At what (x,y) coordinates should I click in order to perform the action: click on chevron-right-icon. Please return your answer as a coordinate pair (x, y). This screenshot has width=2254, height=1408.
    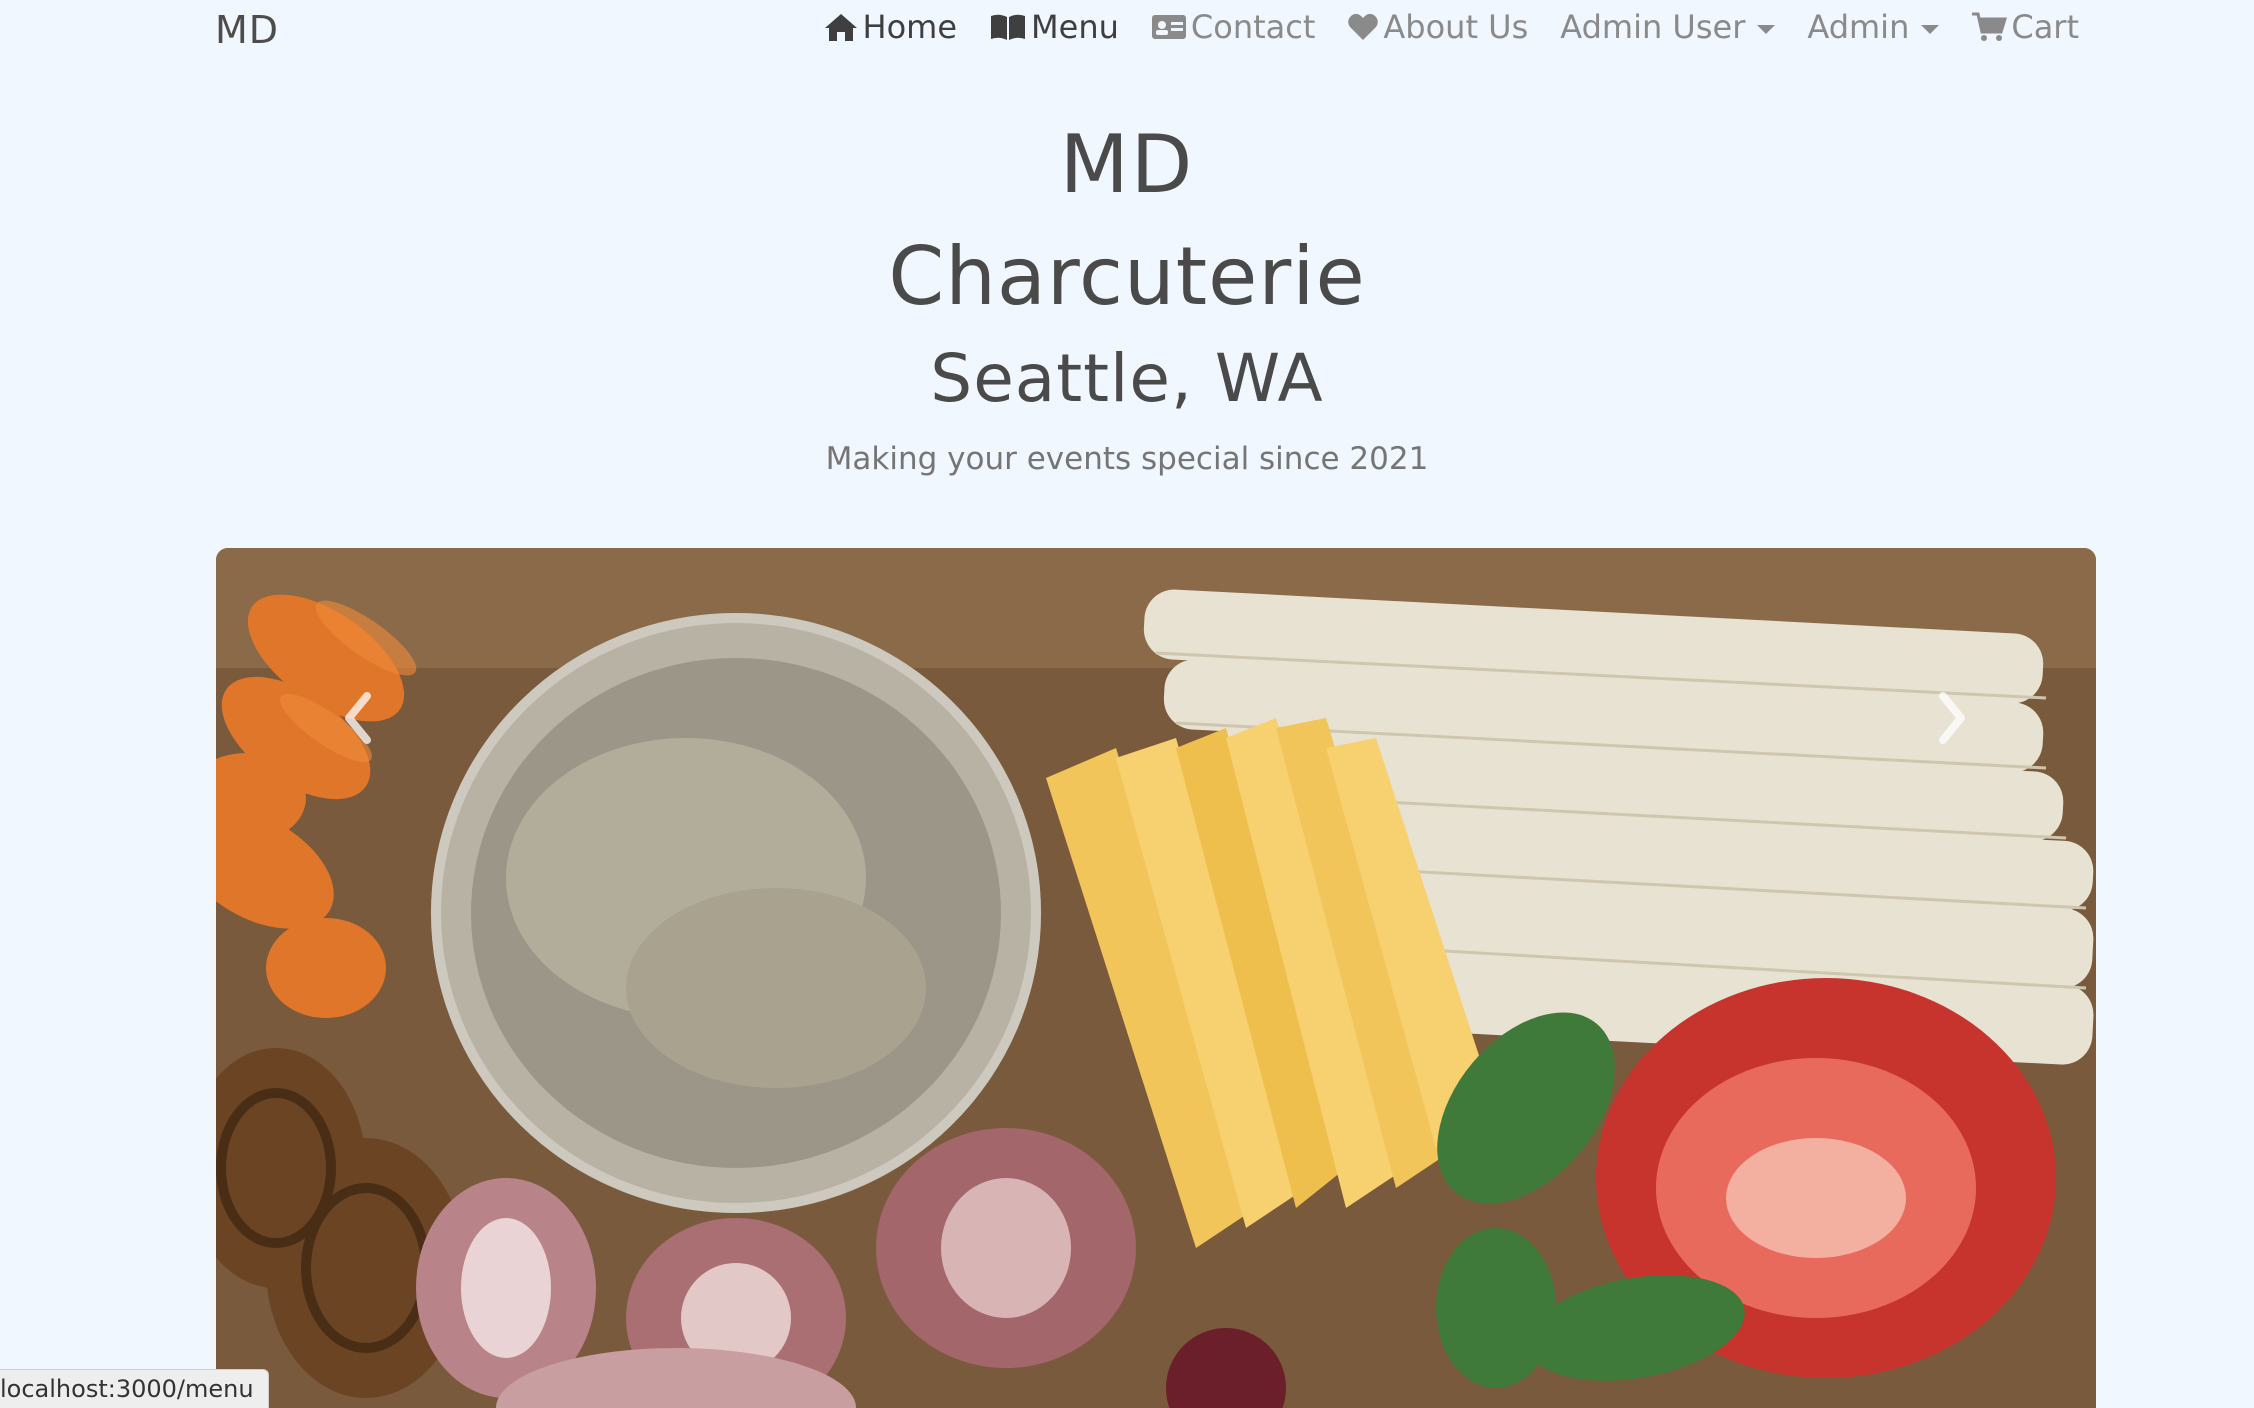
    Looking at the image, I should click on (1952, 720).